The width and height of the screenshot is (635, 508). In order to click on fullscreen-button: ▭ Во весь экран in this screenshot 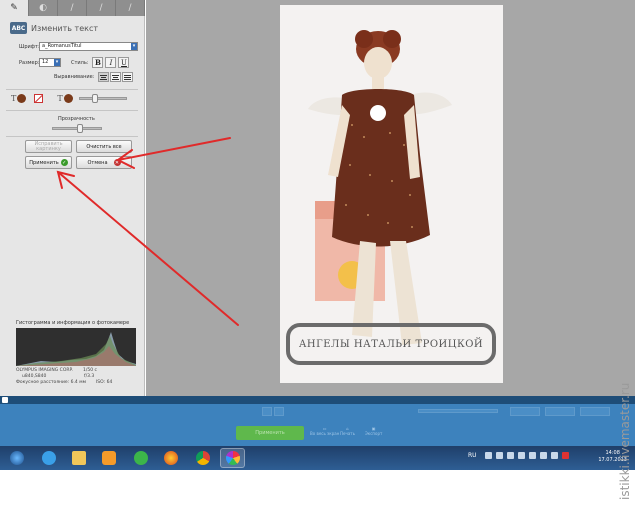, I will do `click(324, 431)`.